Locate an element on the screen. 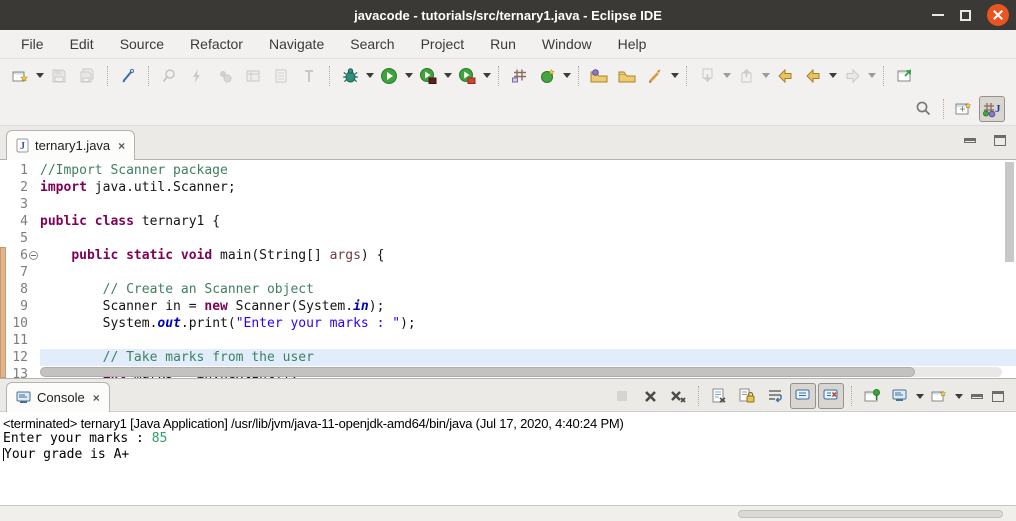 This screenshot has width=1016, height=521. menu-file: File is located at coordinates (32, 44).